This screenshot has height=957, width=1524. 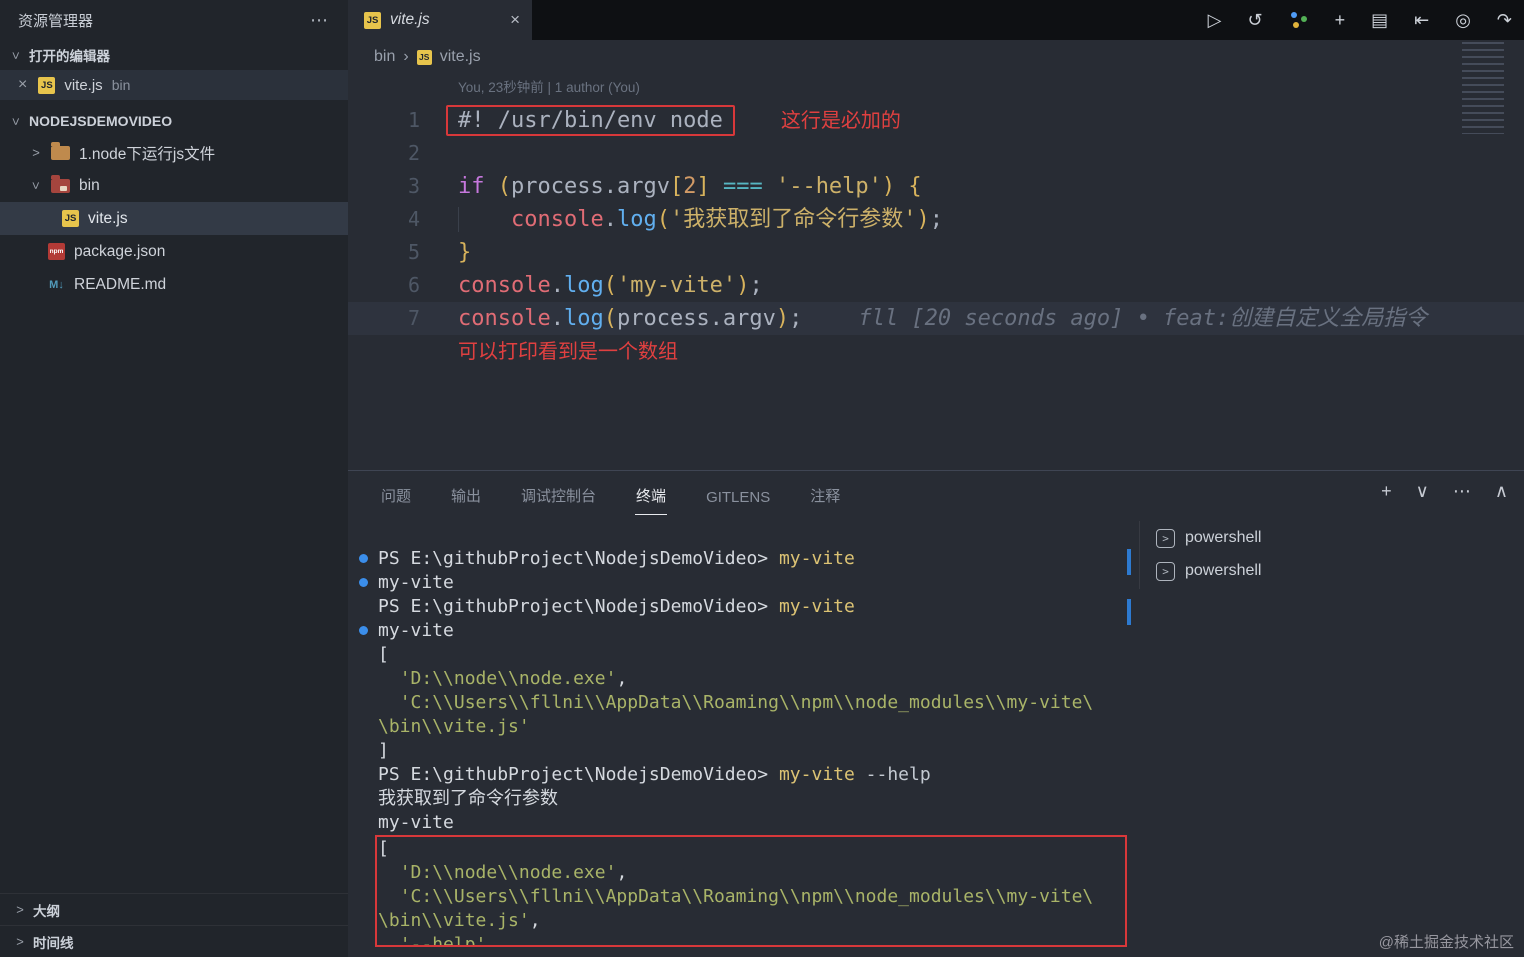 What do you see at coordinates (1446, 942) in the screenshot?
I see `watermark: @稀土掘金技术社区` at bounding box center [1446, 942].